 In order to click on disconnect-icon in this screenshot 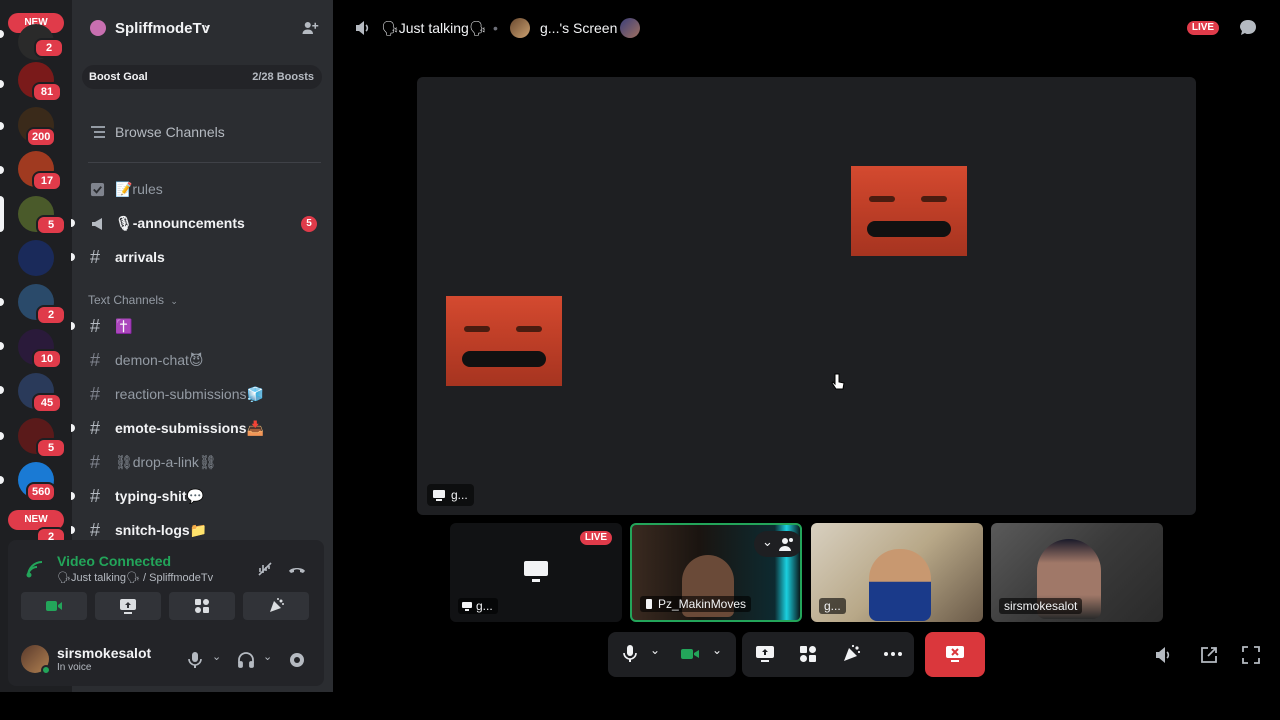, I will do `click(297, 569)`.